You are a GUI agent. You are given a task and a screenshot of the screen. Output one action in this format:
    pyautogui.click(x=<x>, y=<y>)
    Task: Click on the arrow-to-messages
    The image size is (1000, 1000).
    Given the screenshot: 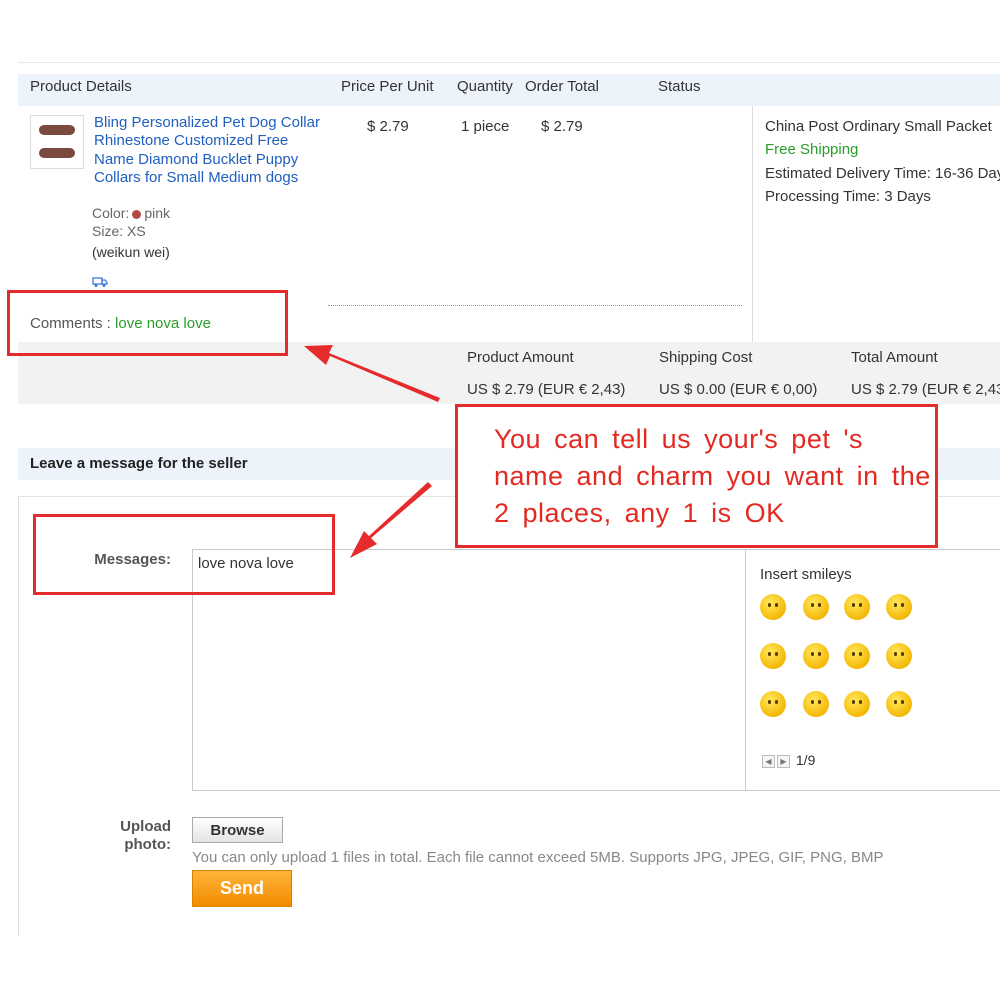 What is the action you would take?
    pyautogui.click(x=391, y=520)
    